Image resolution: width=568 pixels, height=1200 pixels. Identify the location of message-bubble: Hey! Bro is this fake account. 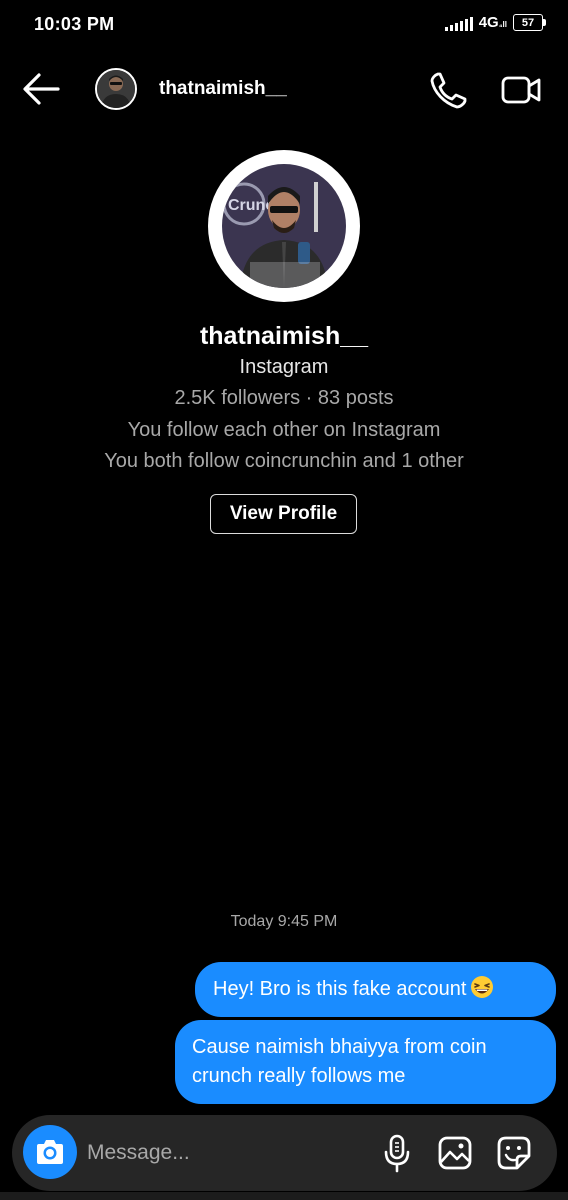
(375, 989).